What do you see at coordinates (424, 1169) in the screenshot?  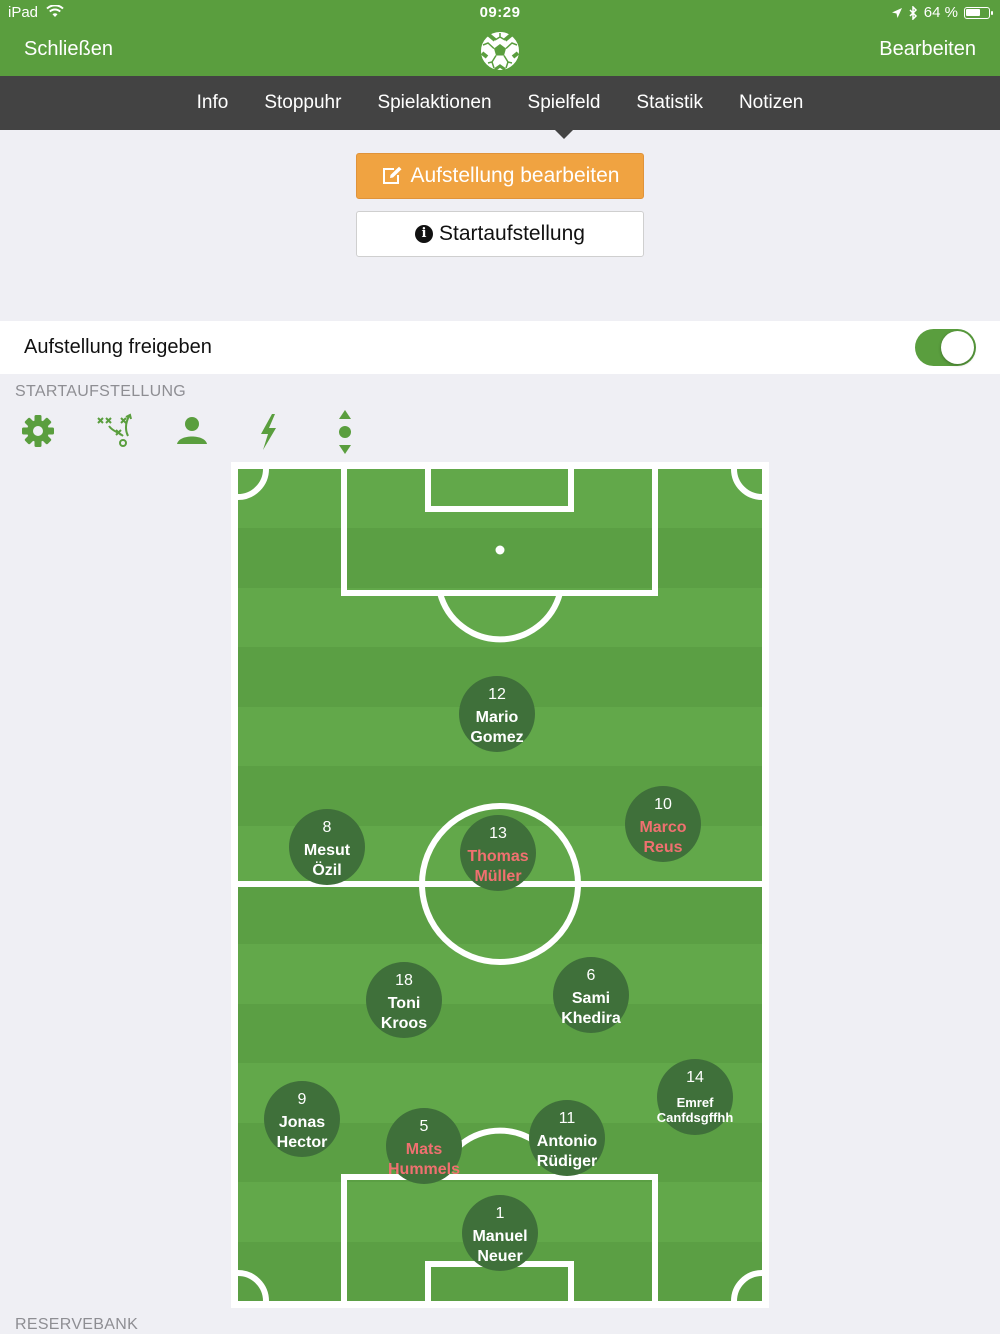 I see `player-last-name: Hummels` at bounding box center [424, 1169].